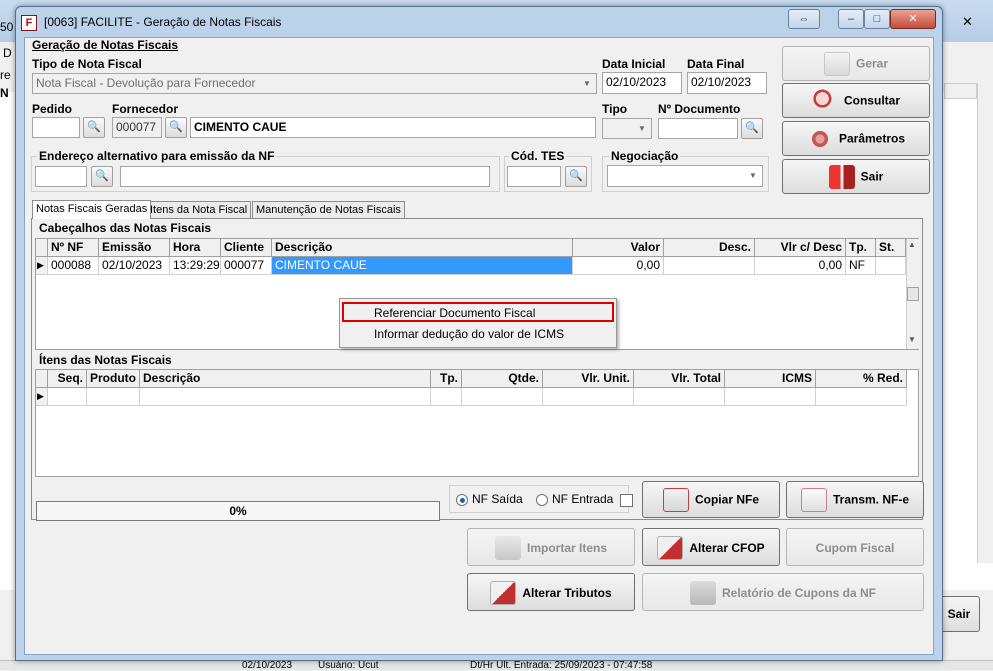  I want to click on background-close-icon: ✕, so click(967, 22).